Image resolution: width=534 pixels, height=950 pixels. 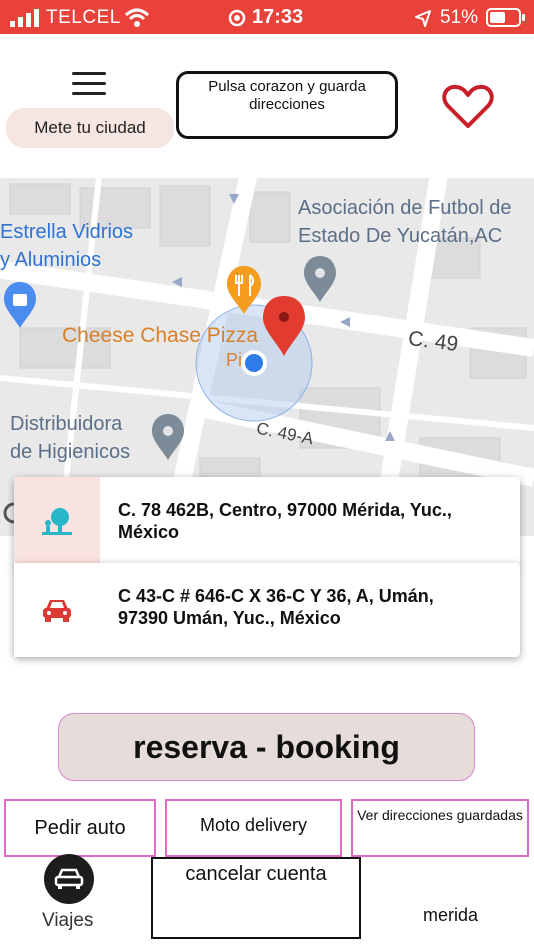 What do you see at coordinates (440, 828) in the screenshot?
I see `tab-ver-direcciones: Ver direcciones guardadas` at bounding box center [440, 828].